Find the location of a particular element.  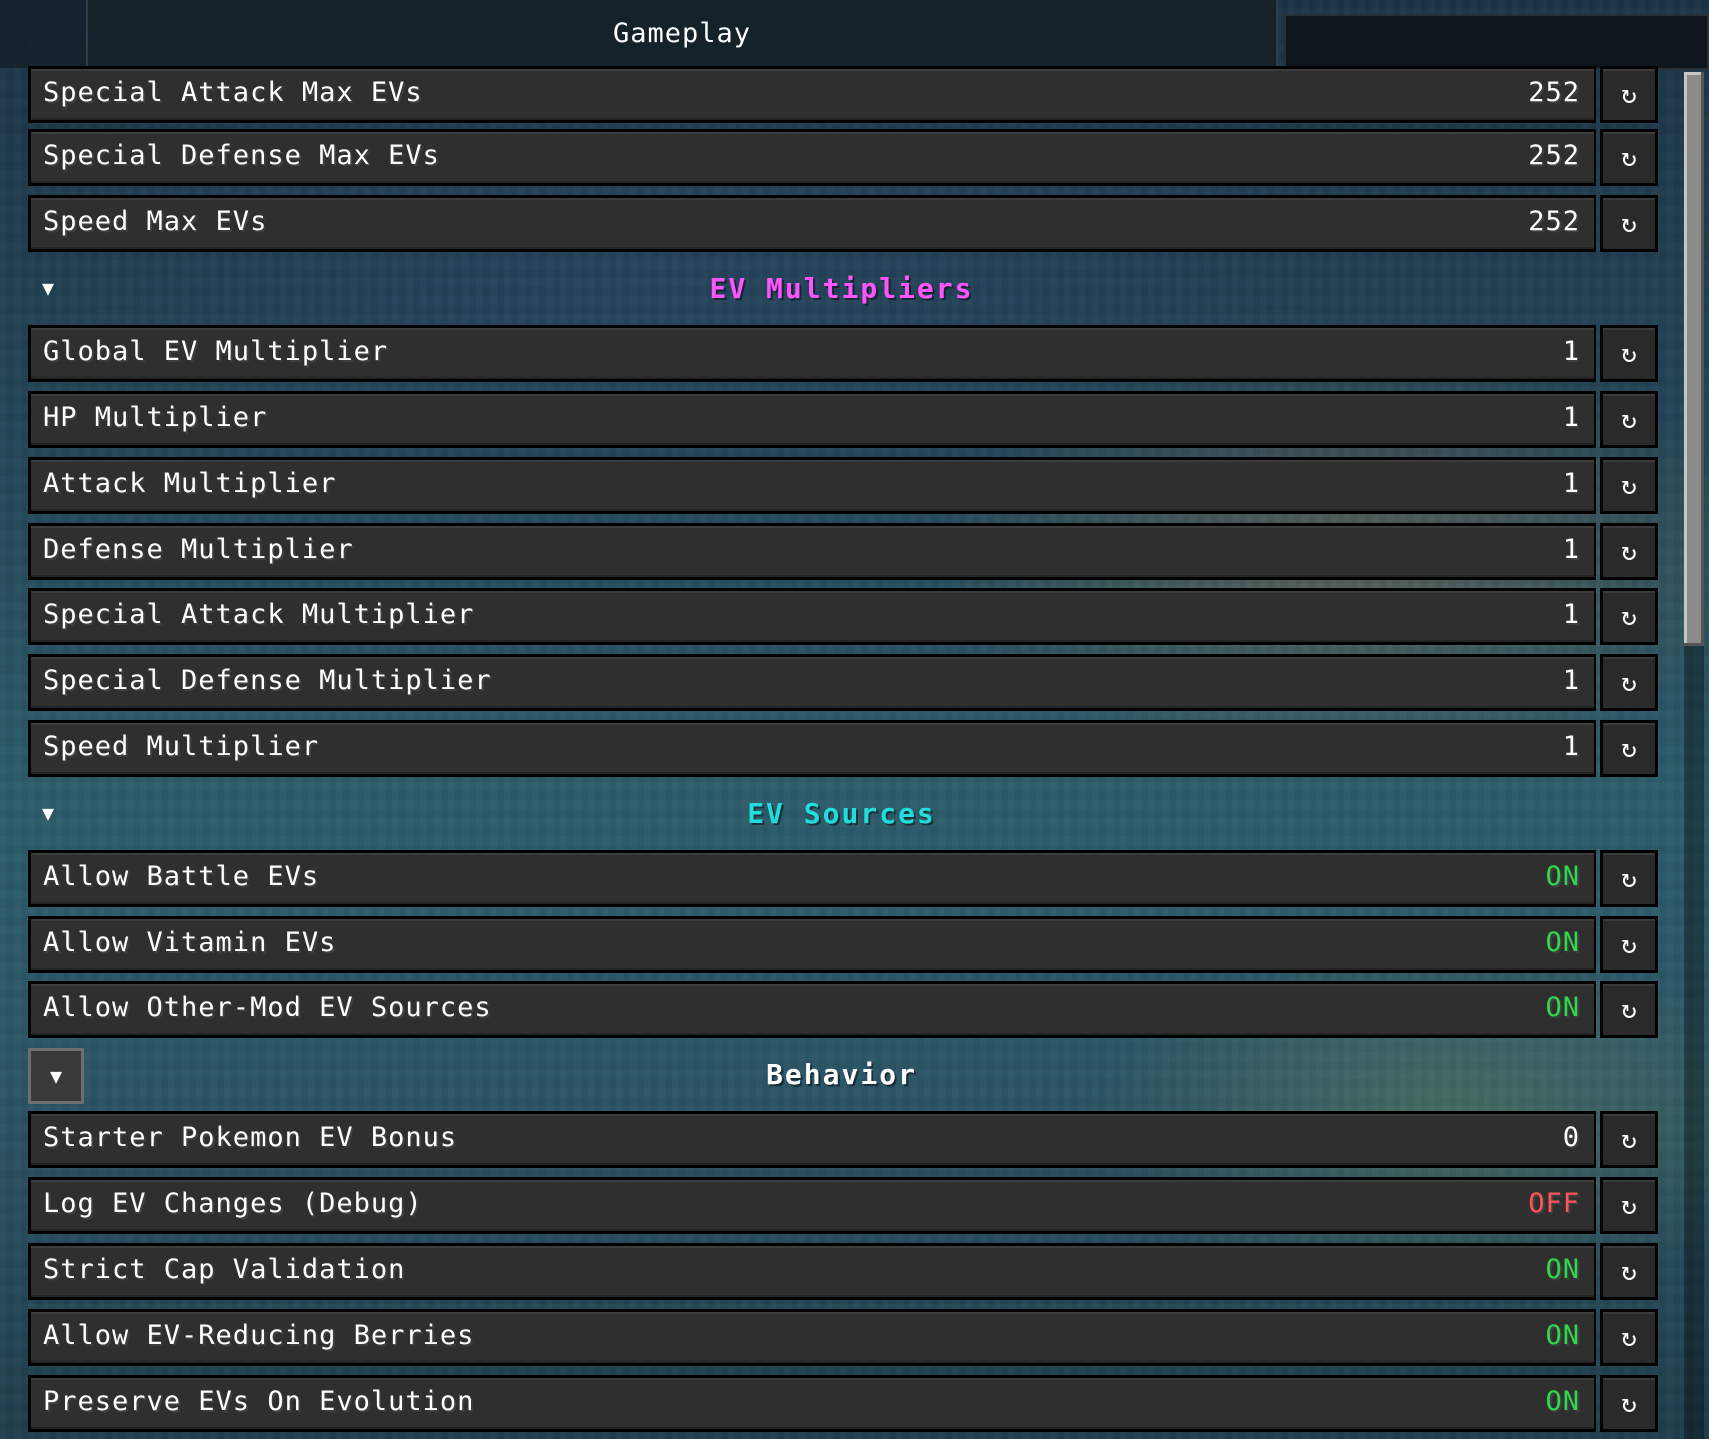

scrollbar-thumb is located at coordinates (1694, 359).